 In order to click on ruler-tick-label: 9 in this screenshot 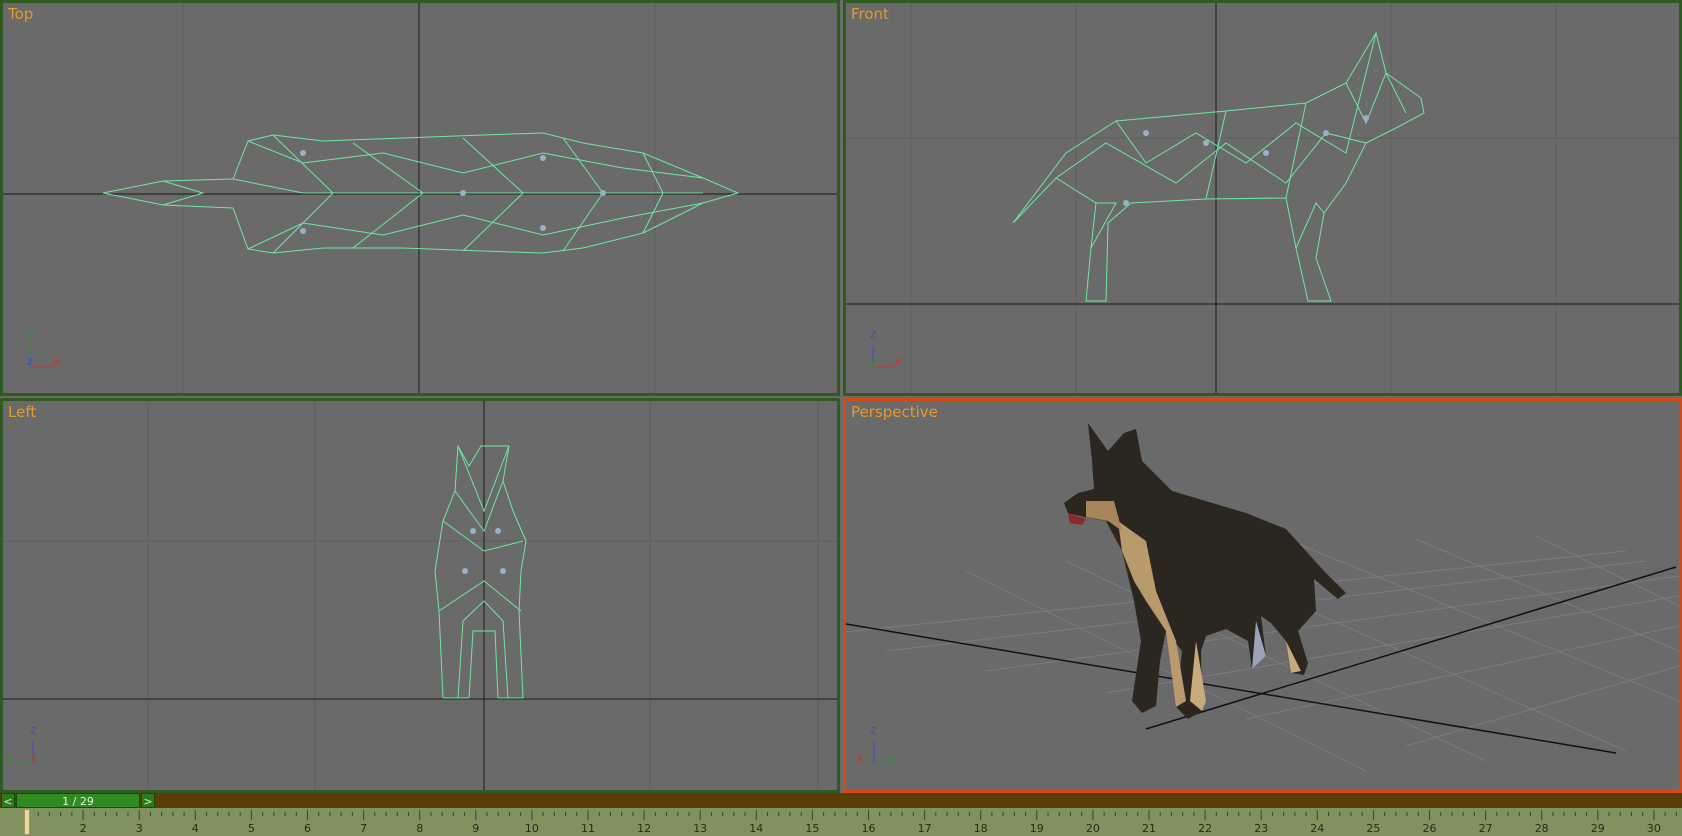, I will do `click(476, 828)`.